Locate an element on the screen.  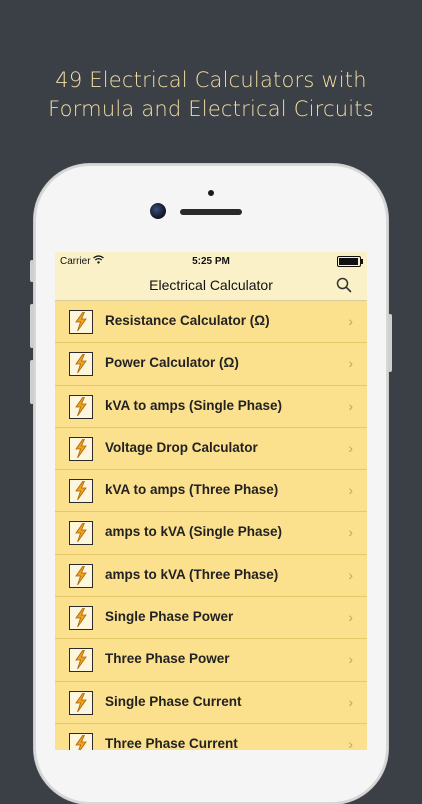
battery-level is located at coordinates (348, 261).